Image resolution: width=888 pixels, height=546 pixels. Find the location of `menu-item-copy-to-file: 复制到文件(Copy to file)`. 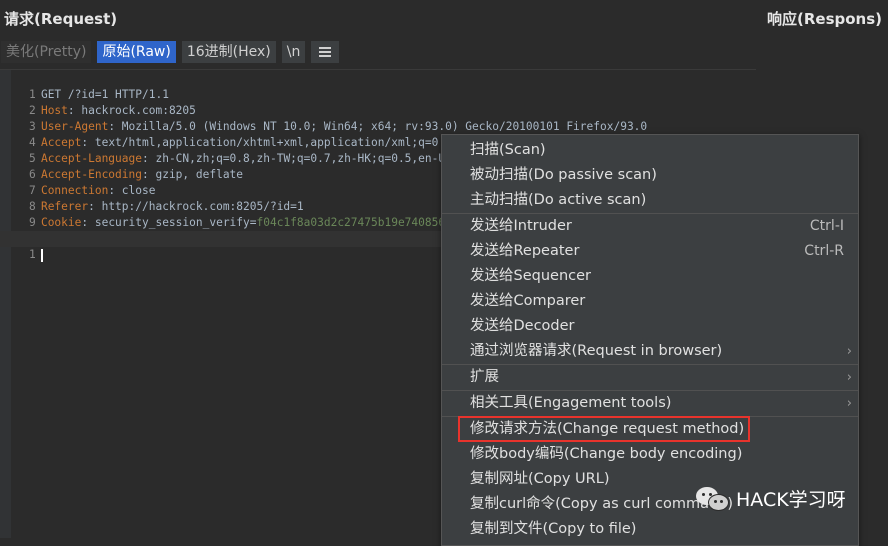

menu-item-copy-to-file: 复制到文件(Copy to file) is located at coordinates (650, 529).